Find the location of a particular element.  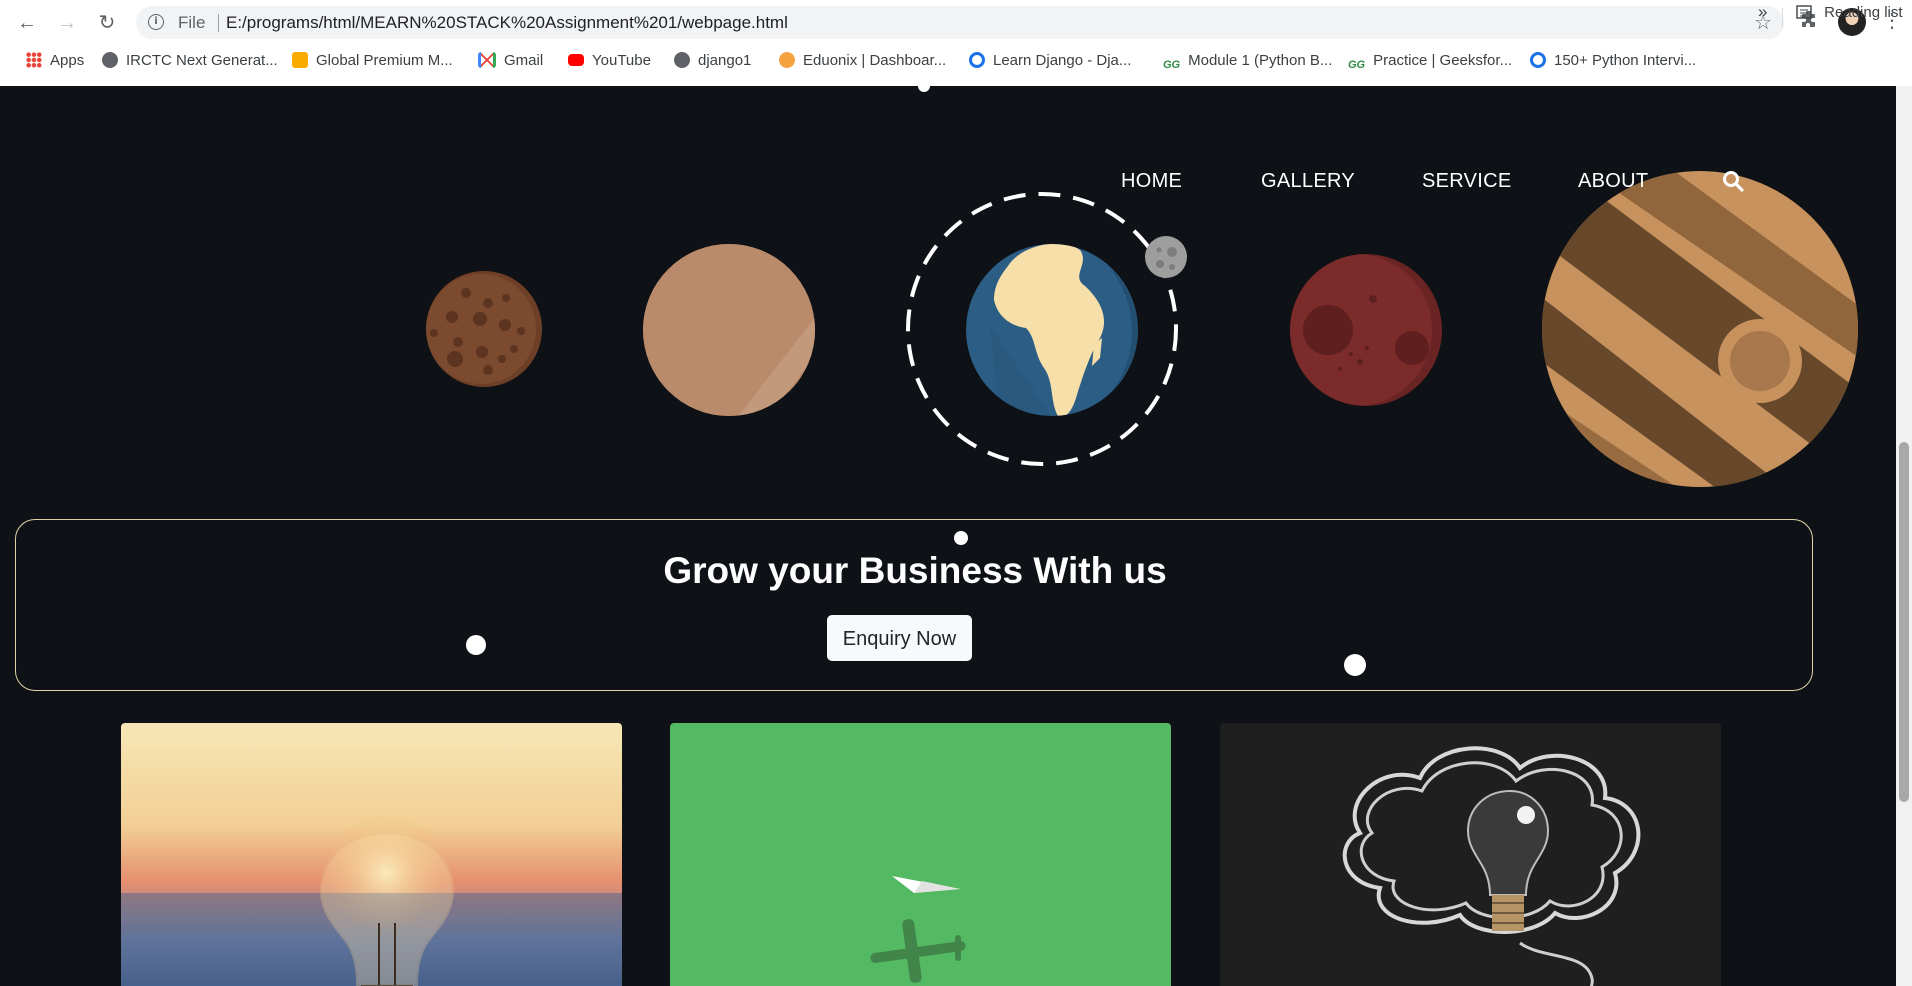

lightbulb-sunset-image is located at coordinates (371, 854).